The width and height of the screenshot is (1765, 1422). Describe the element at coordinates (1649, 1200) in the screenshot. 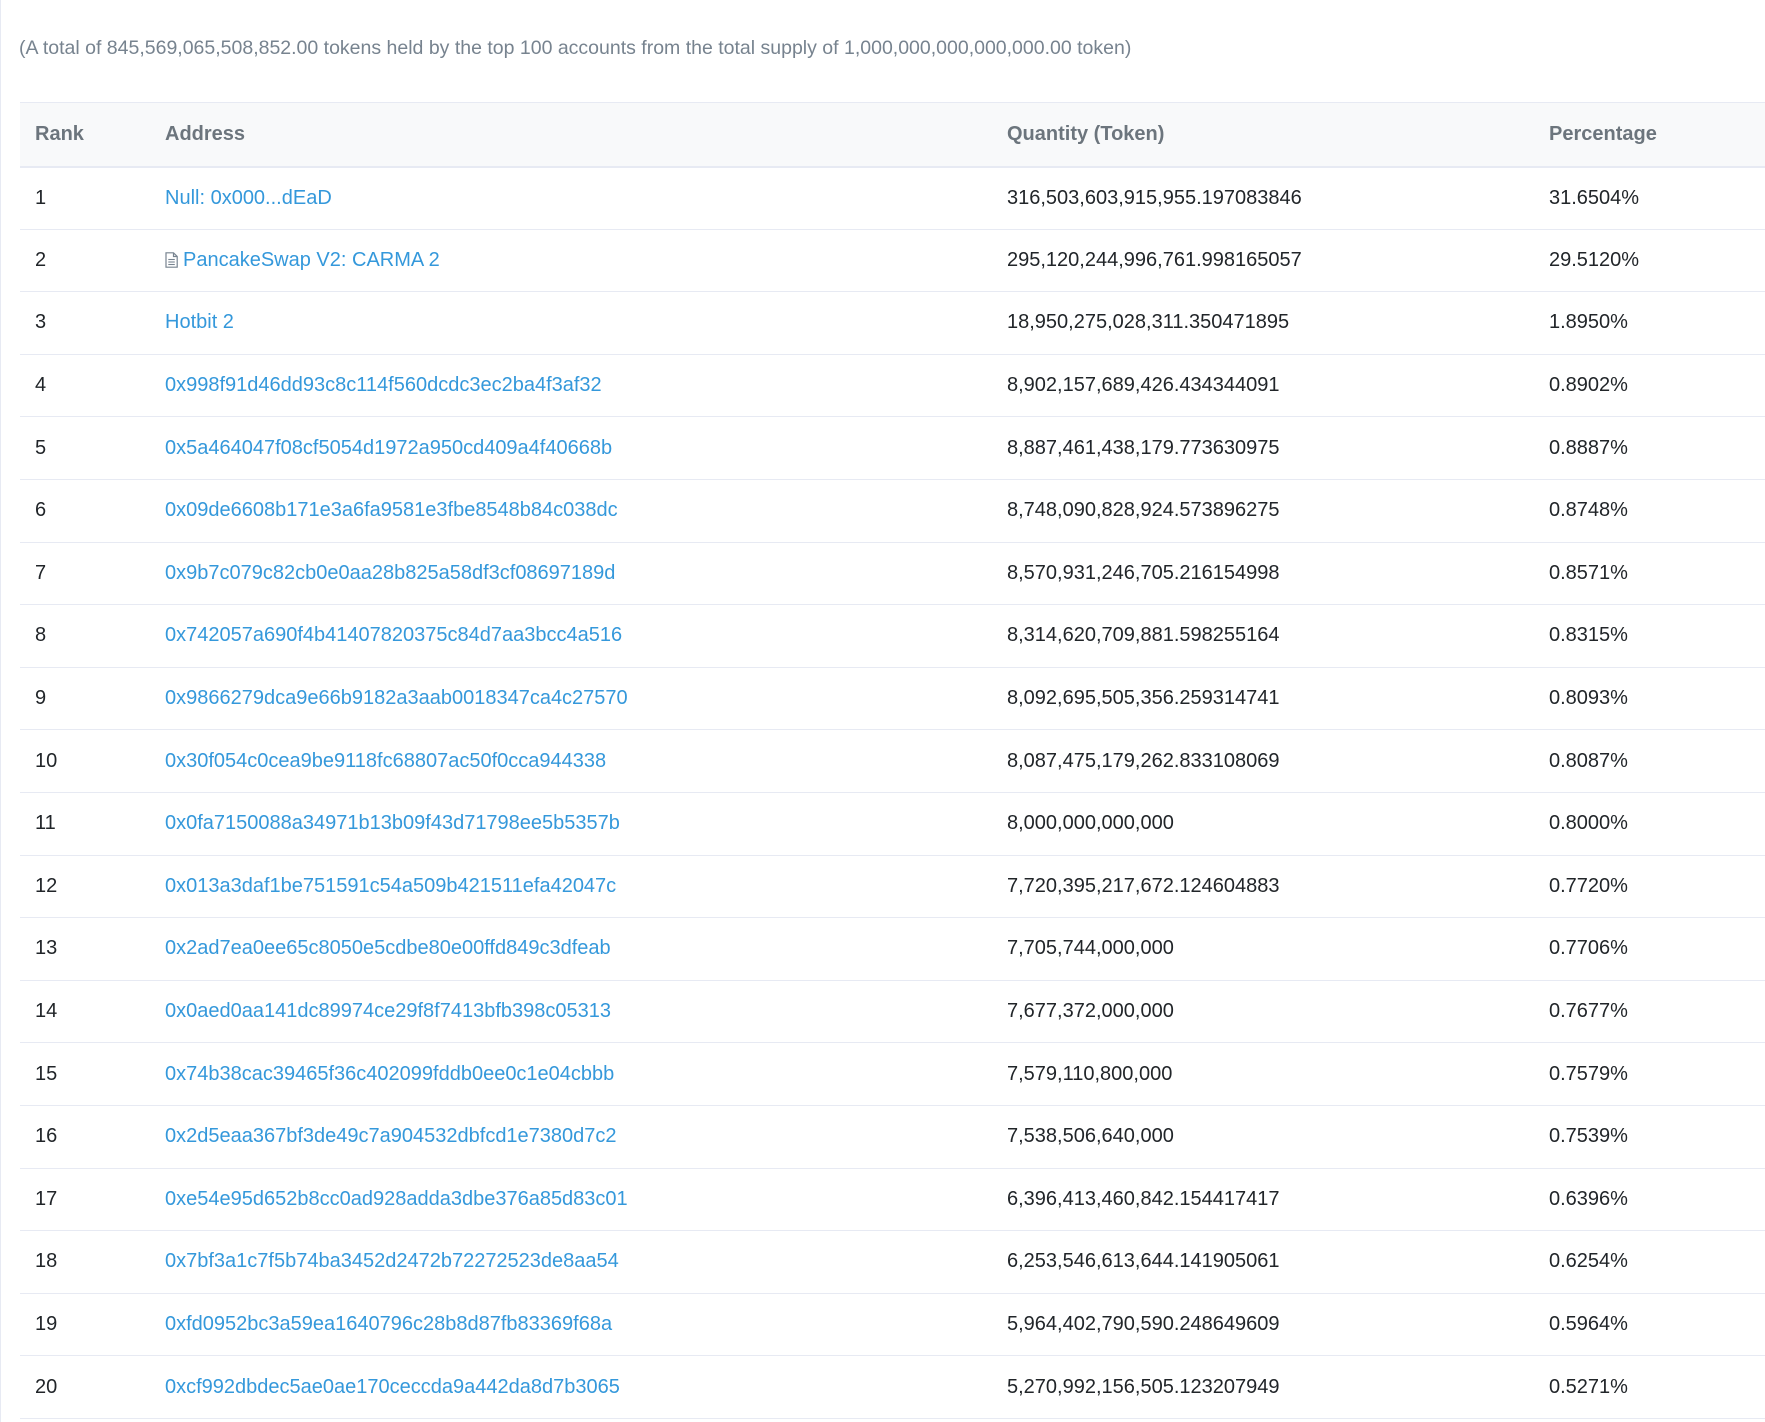

I see `percentage-cell: 0.6396%` at that location.